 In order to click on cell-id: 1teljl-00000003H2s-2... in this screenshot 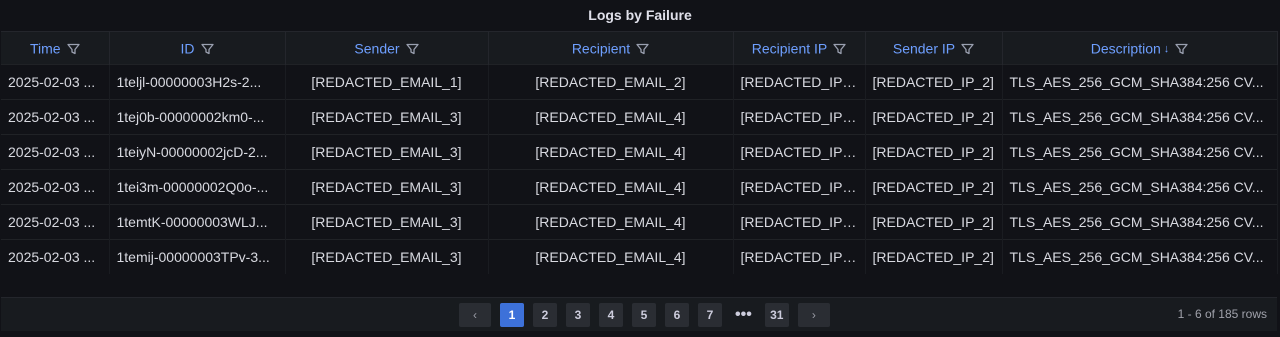, I will do `click(197, 82)`.